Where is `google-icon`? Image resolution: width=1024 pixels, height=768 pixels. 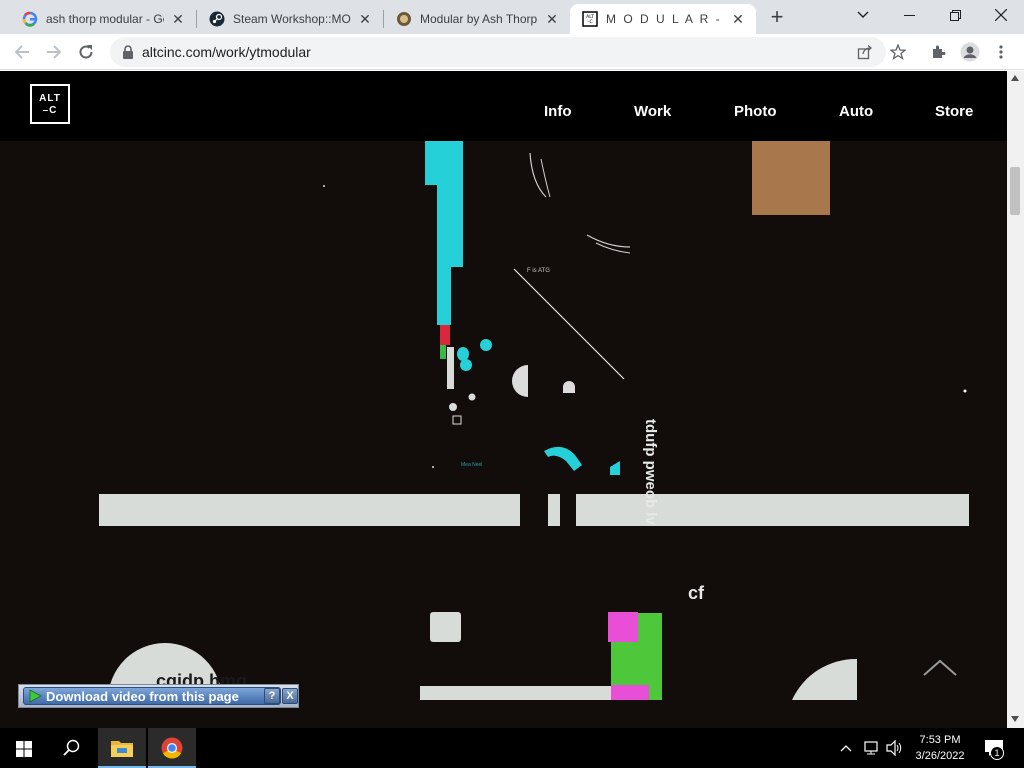 google-icon is located at coordinates (30, 19).